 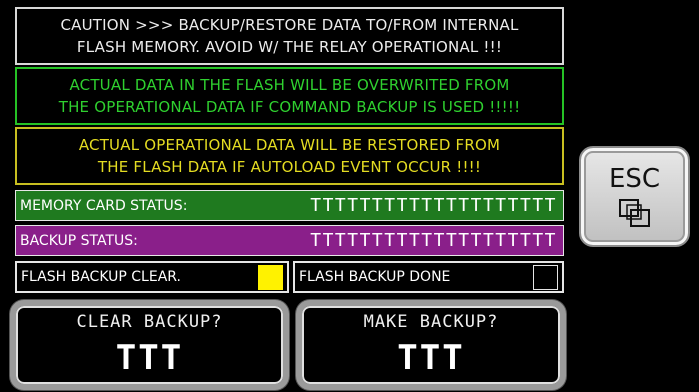 I want to click on make-backup-title: MAKE BACKUP?, so click(x=431, y=322).